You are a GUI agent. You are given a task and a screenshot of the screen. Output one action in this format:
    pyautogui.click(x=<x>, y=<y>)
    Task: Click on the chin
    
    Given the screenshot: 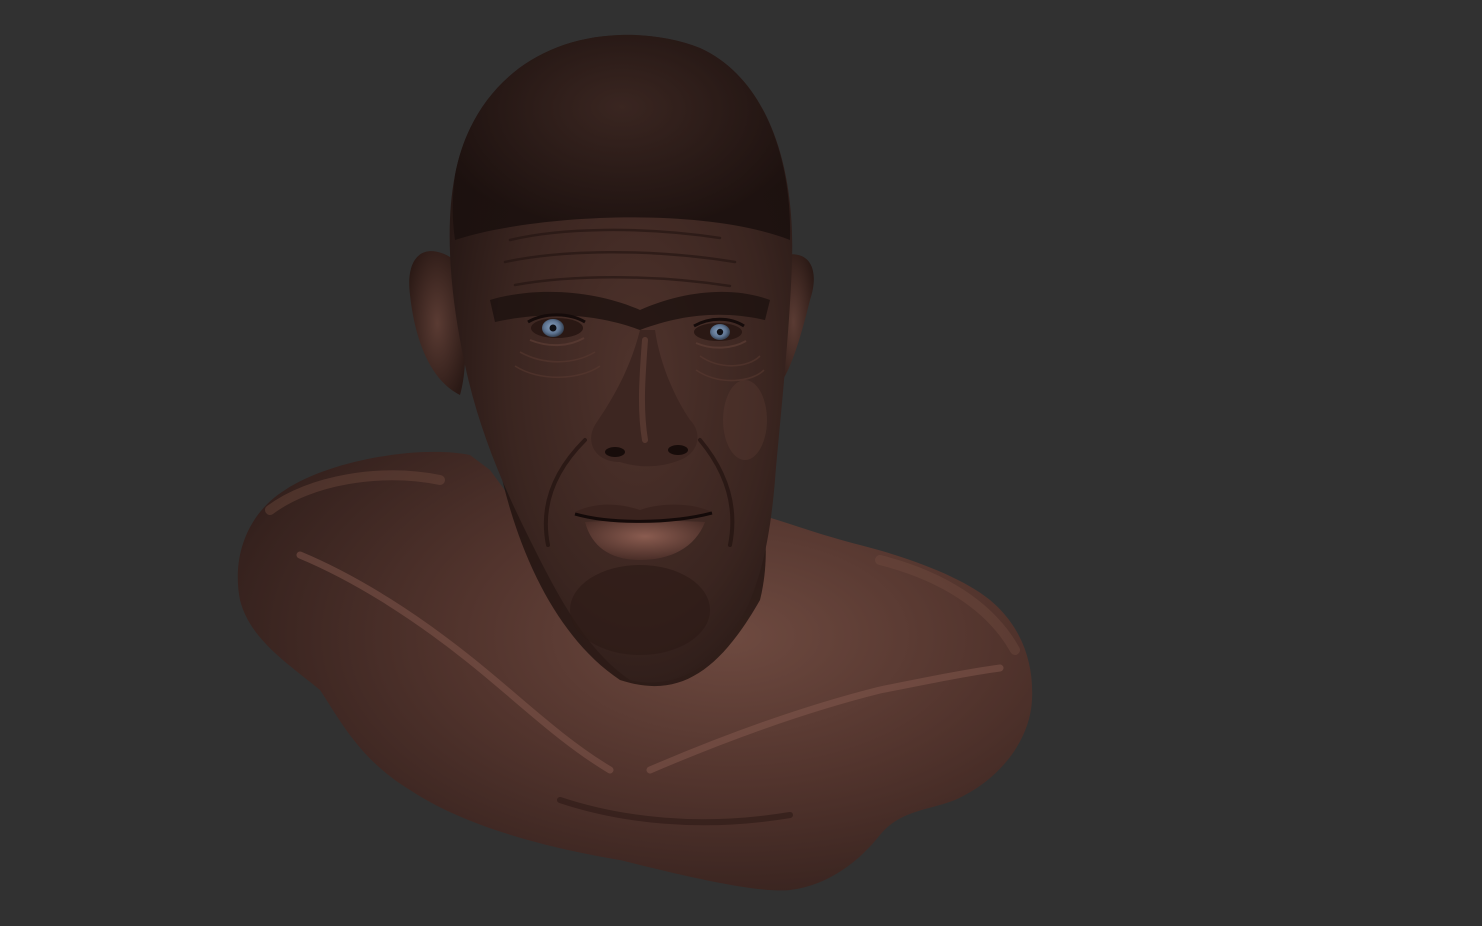 What is the action you would take?
    pyautogui.click(x=640, y=610)
    